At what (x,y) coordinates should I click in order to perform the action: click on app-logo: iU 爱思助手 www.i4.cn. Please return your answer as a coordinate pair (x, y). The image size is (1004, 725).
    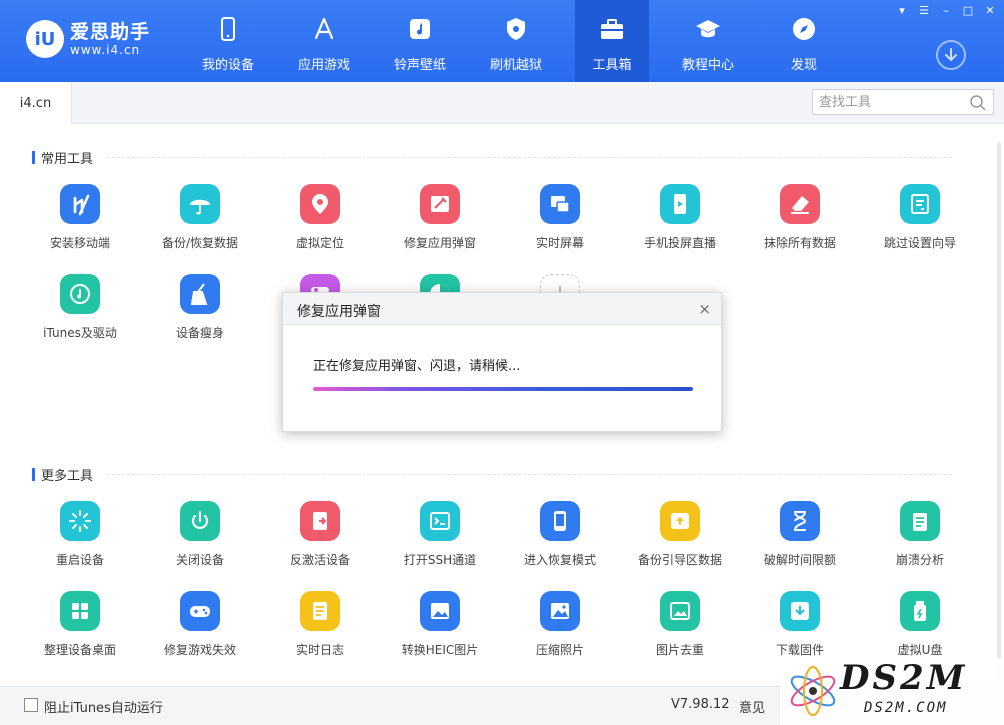
    Looking at the image, I should click on (88, 39).